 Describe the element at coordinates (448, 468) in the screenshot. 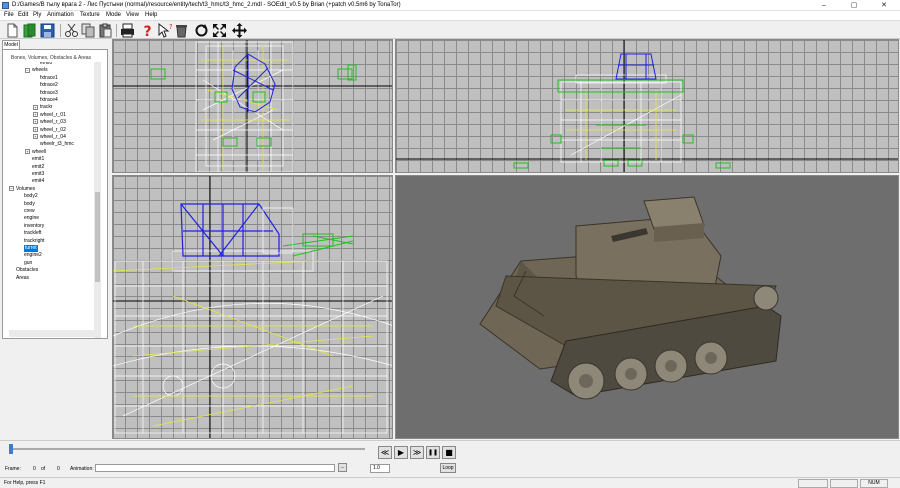

I see `loop-button: Loop` at that location.